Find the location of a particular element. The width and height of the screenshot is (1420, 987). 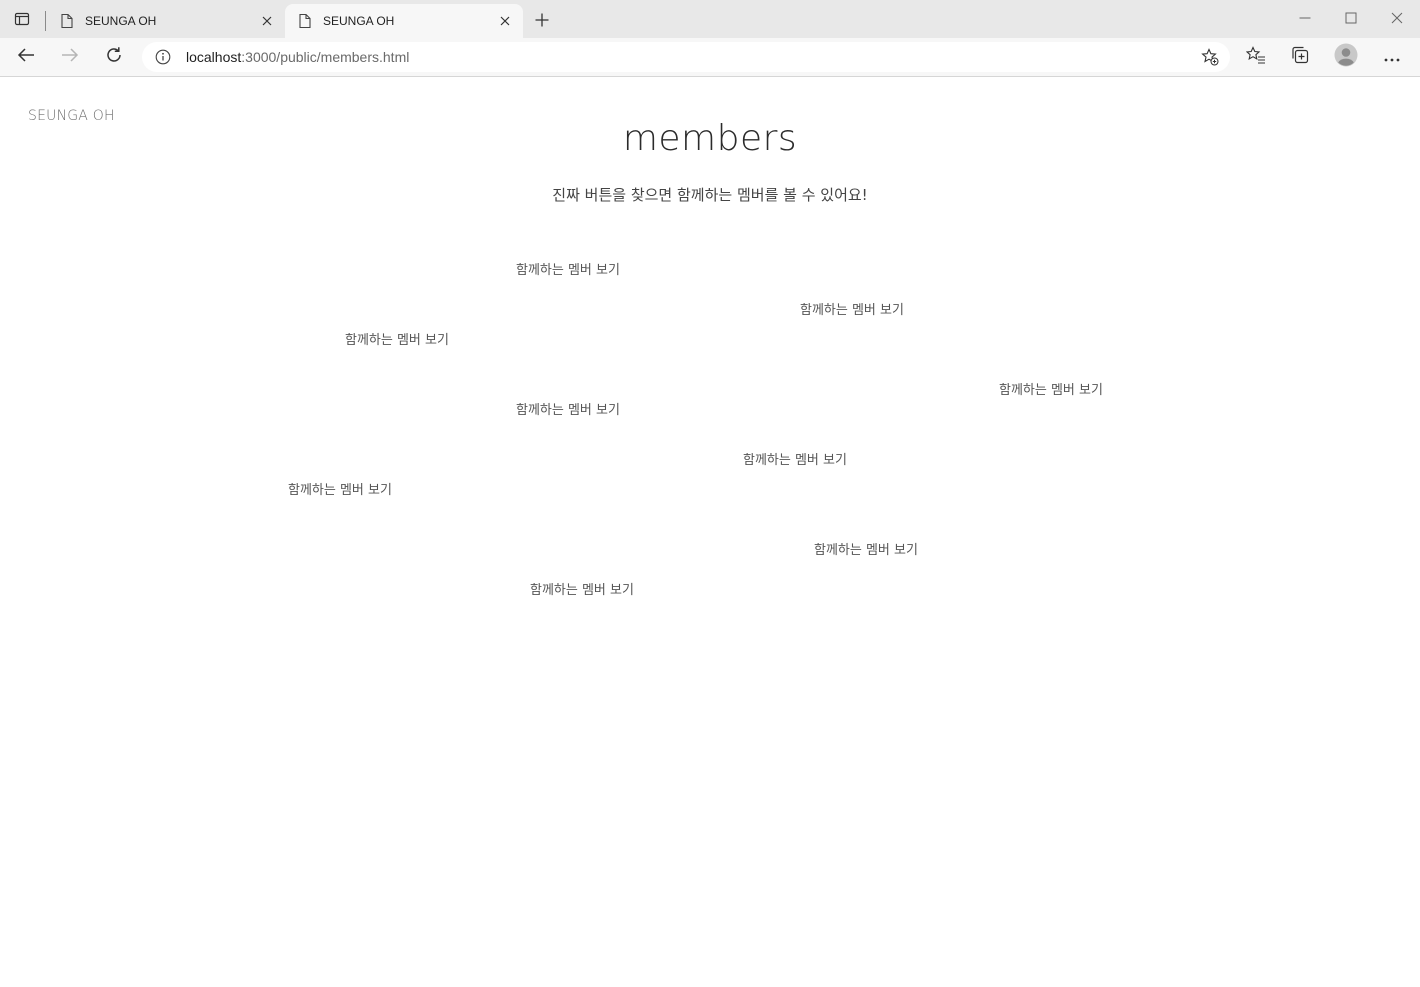

favorites-icon is located at coordinates (1255, 57).